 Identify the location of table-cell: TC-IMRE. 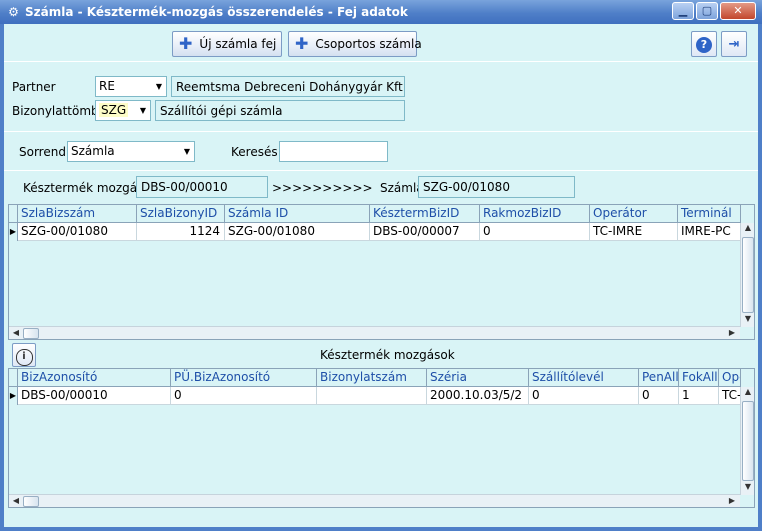
(634, 232).